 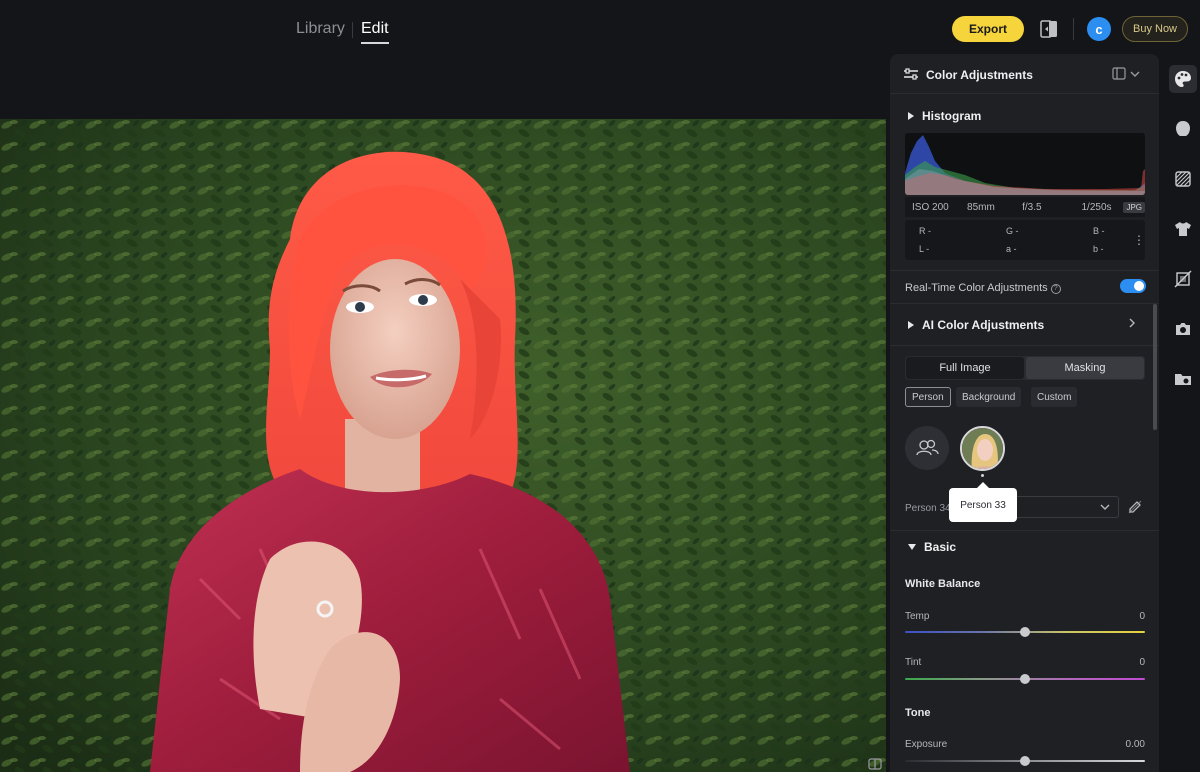 I want to click on readout-b-lab: b -, so click(x=1098, y=249).